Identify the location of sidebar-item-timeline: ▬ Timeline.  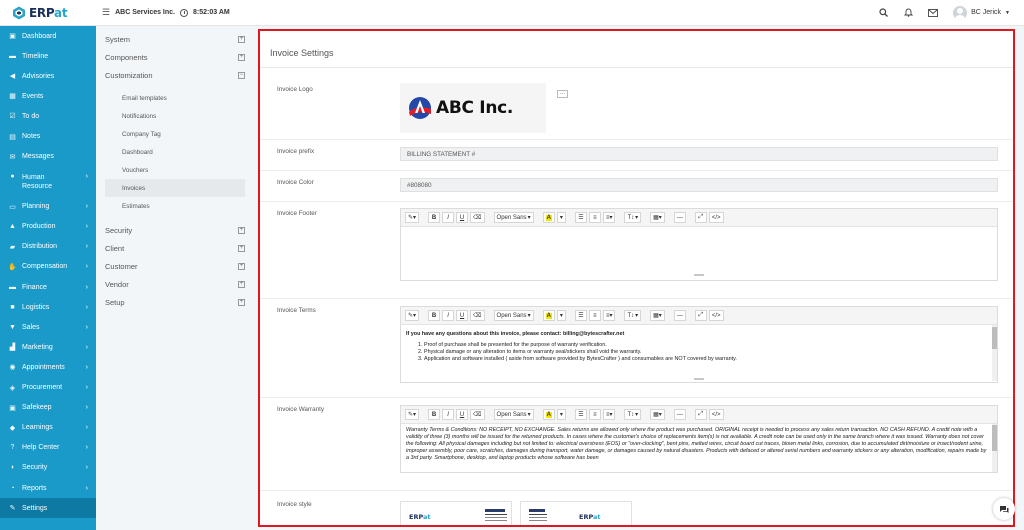
(48, 56).